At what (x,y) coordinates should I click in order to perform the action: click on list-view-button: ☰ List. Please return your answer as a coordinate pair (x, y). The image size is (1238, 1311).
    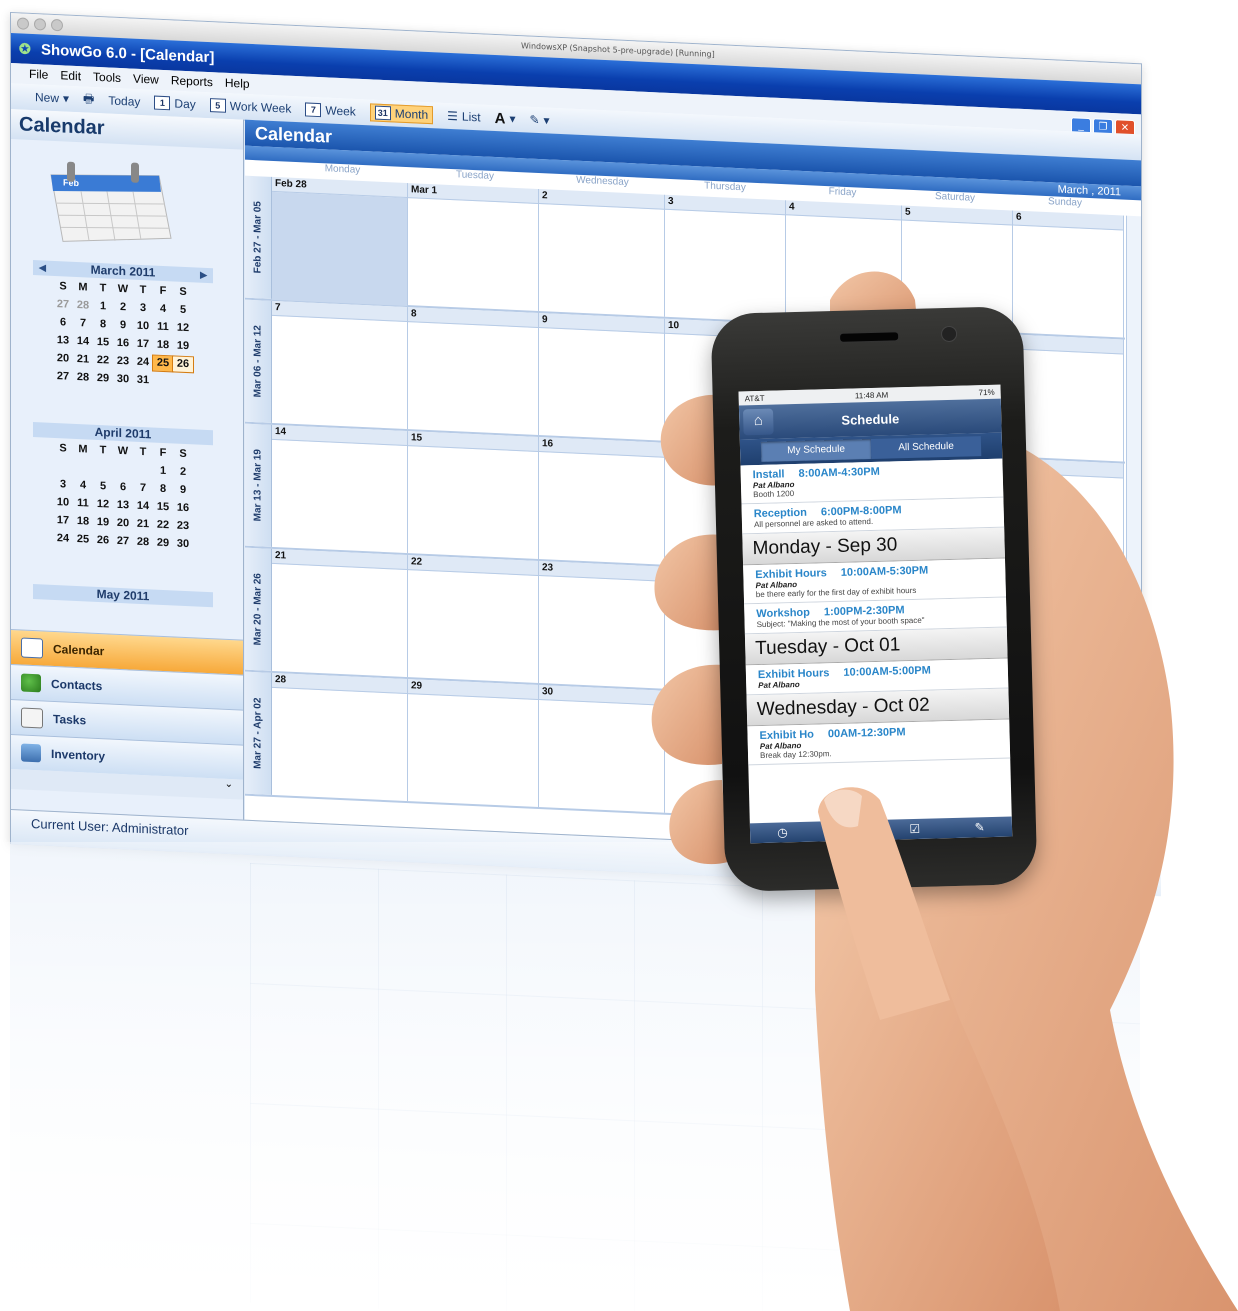
    Looking at the image, I should click on (463, 117).